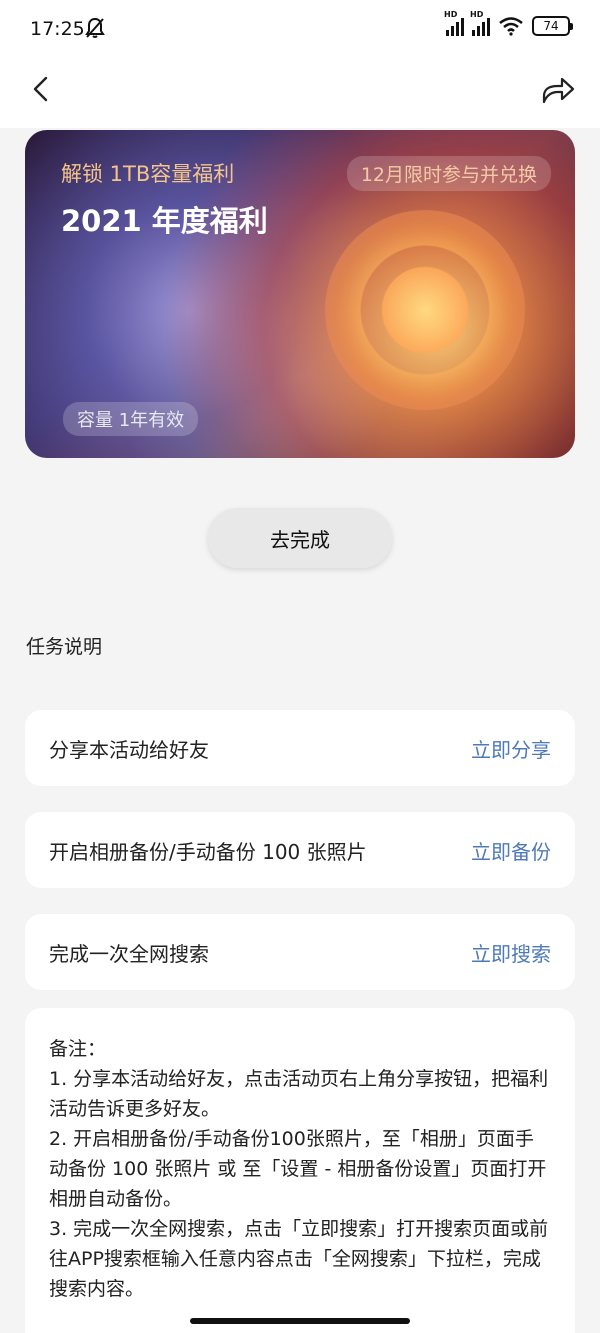  Describe the element at coordinates (148, 174) in the screenshot. I see `promo-subtitle: 解锁 1TB容量福利` at that location.